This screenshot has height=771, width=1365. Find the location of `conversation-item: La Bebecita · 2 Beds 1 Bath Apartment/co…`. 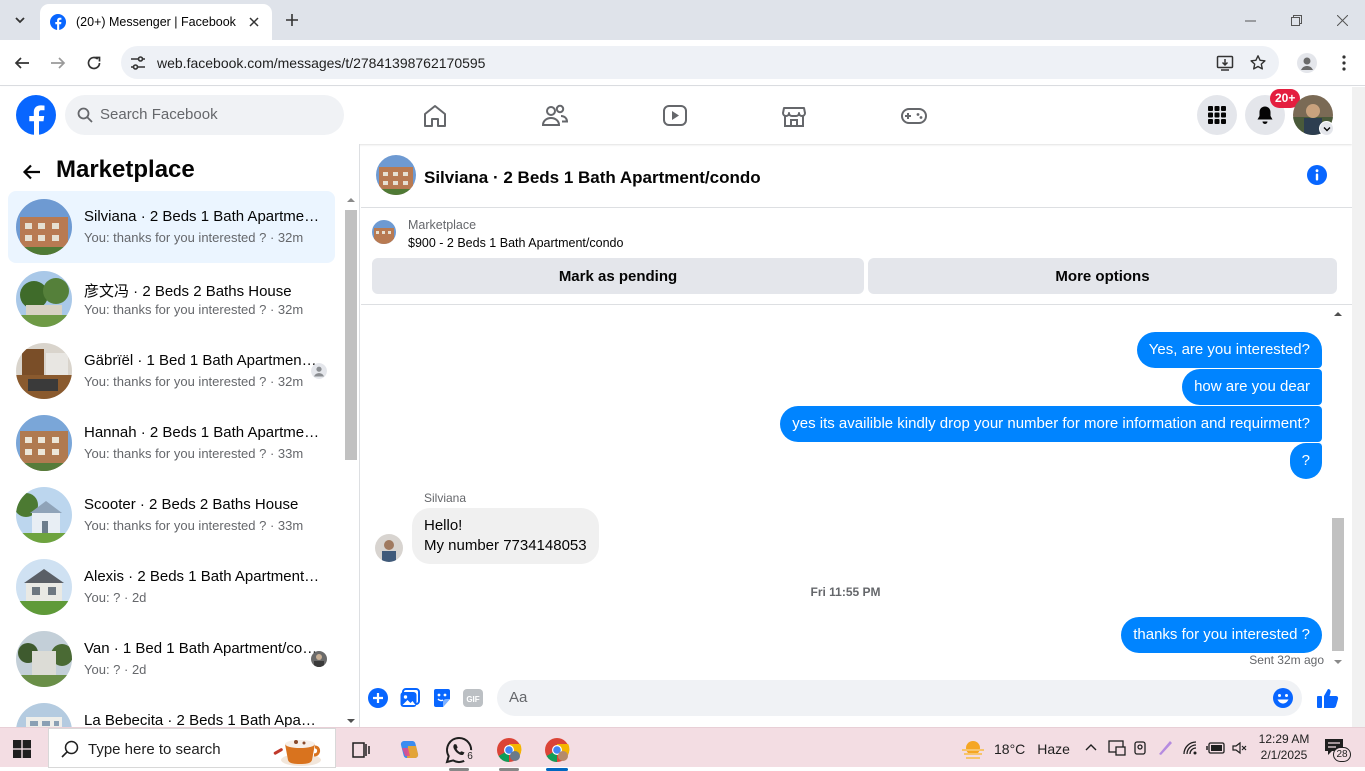

conversation-item: La Bebecita · 2 Beds 1 Bath Apartment/co… is located at coordinates (171, 711).